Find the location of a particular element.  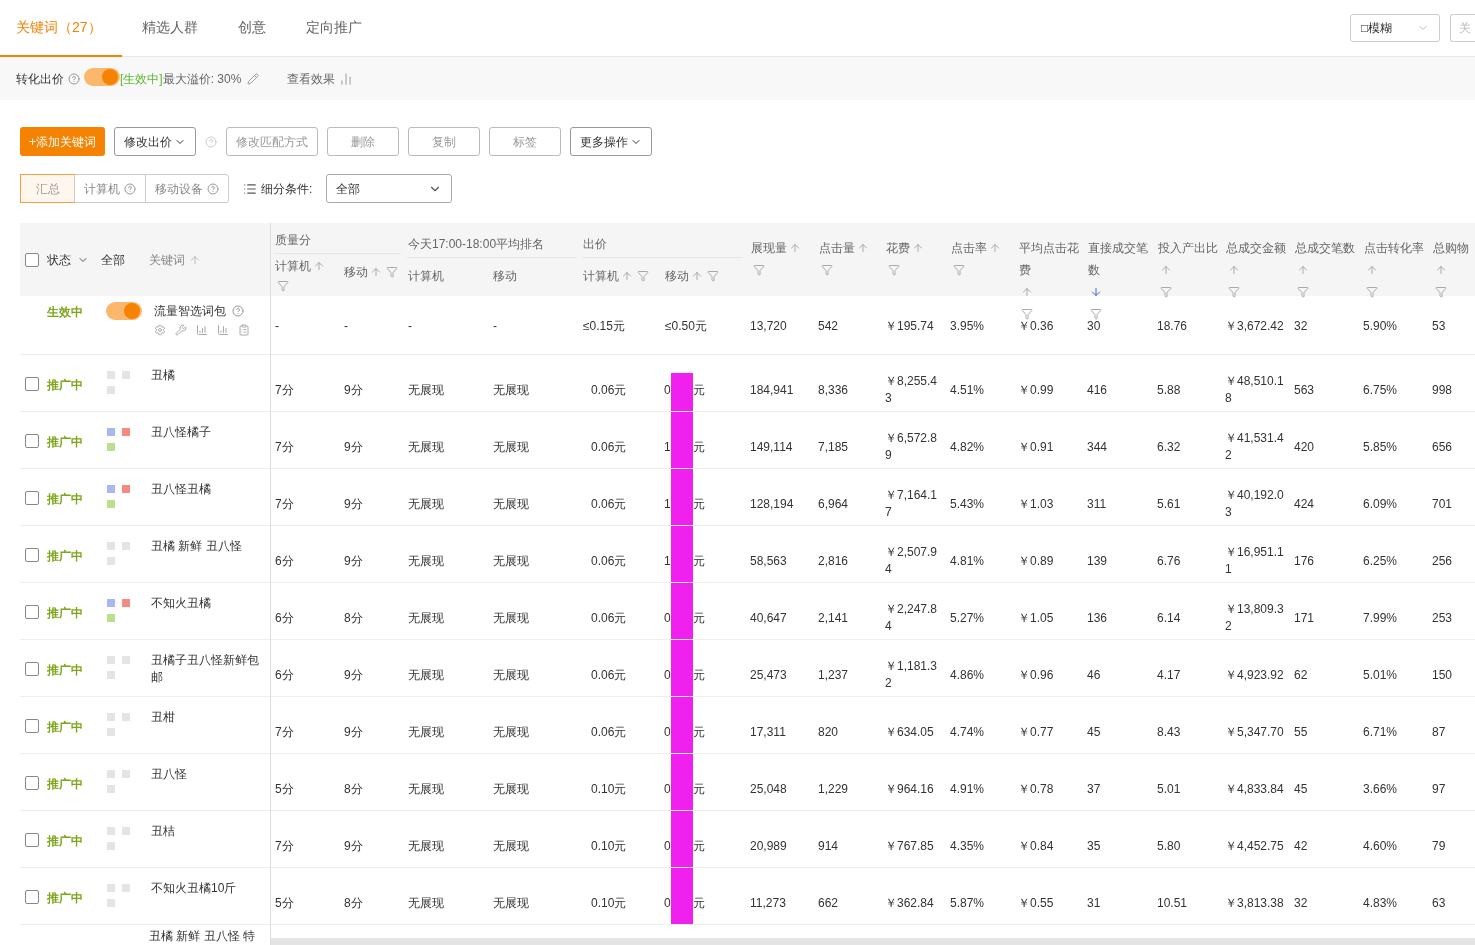

settings-icon is located at coordinates (160, 330).